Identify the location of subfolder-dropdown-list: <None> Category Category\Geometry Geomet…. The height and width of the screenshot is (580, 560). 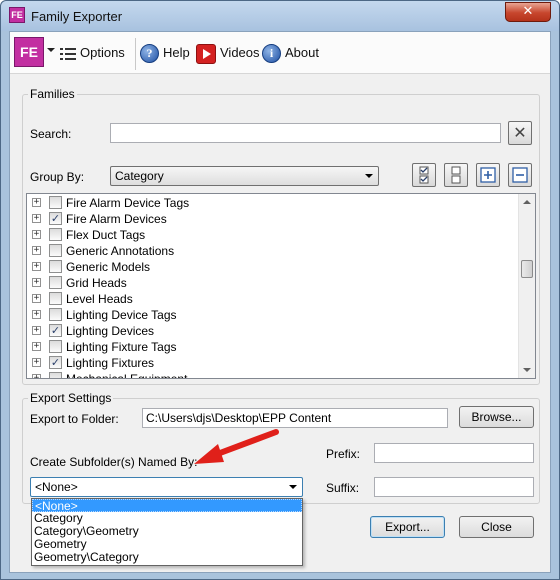
(167, 532).